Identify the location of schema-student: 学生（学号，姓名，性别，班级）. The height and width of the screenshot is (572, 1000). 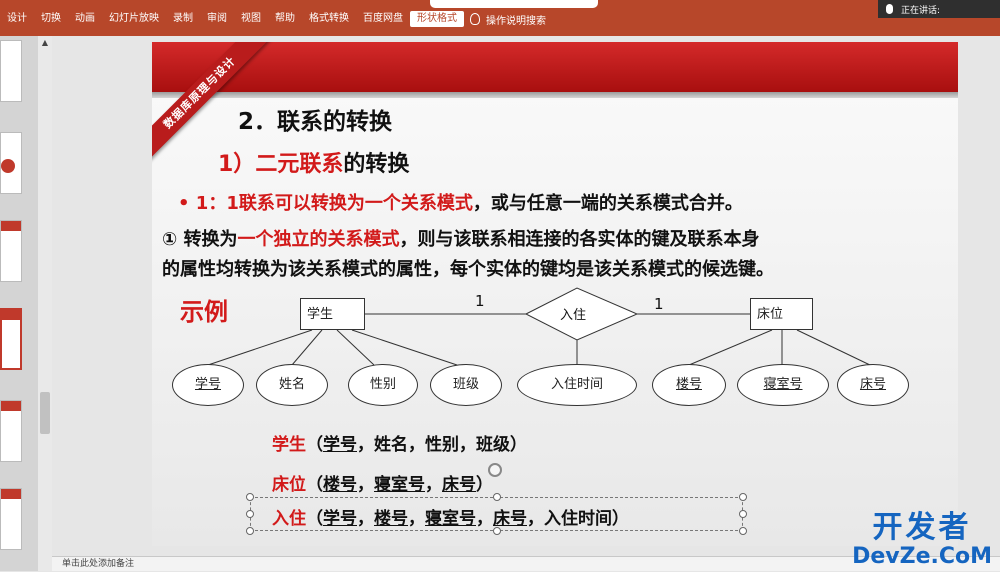
(399, 442).